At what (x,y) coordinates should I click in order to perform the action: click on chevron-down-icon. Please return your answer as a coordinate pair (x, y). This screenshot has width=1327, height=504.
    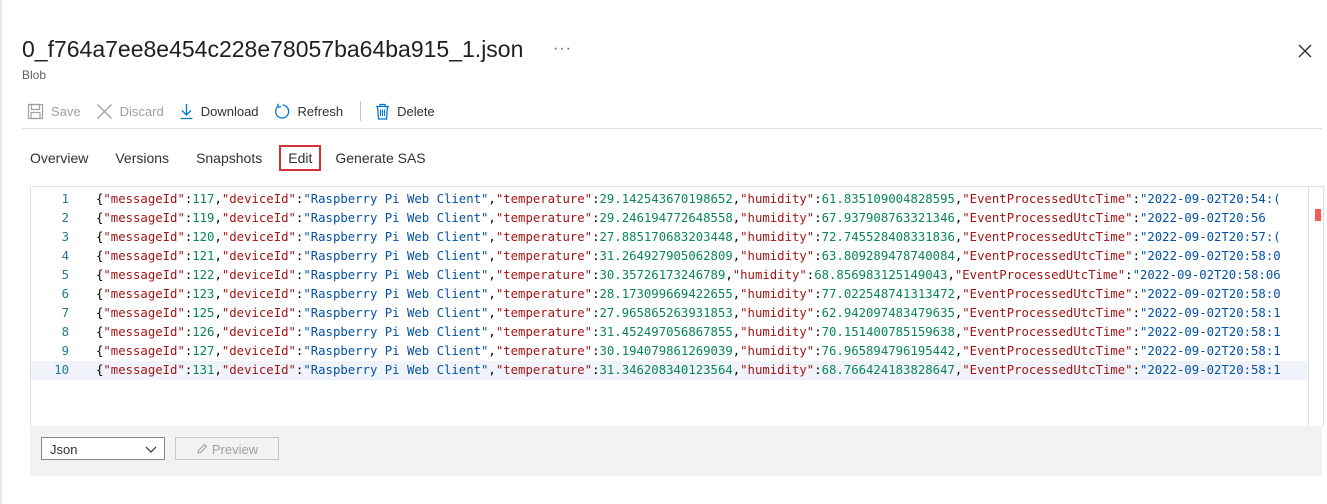
    Looking at the image, I should click on (151, 449).